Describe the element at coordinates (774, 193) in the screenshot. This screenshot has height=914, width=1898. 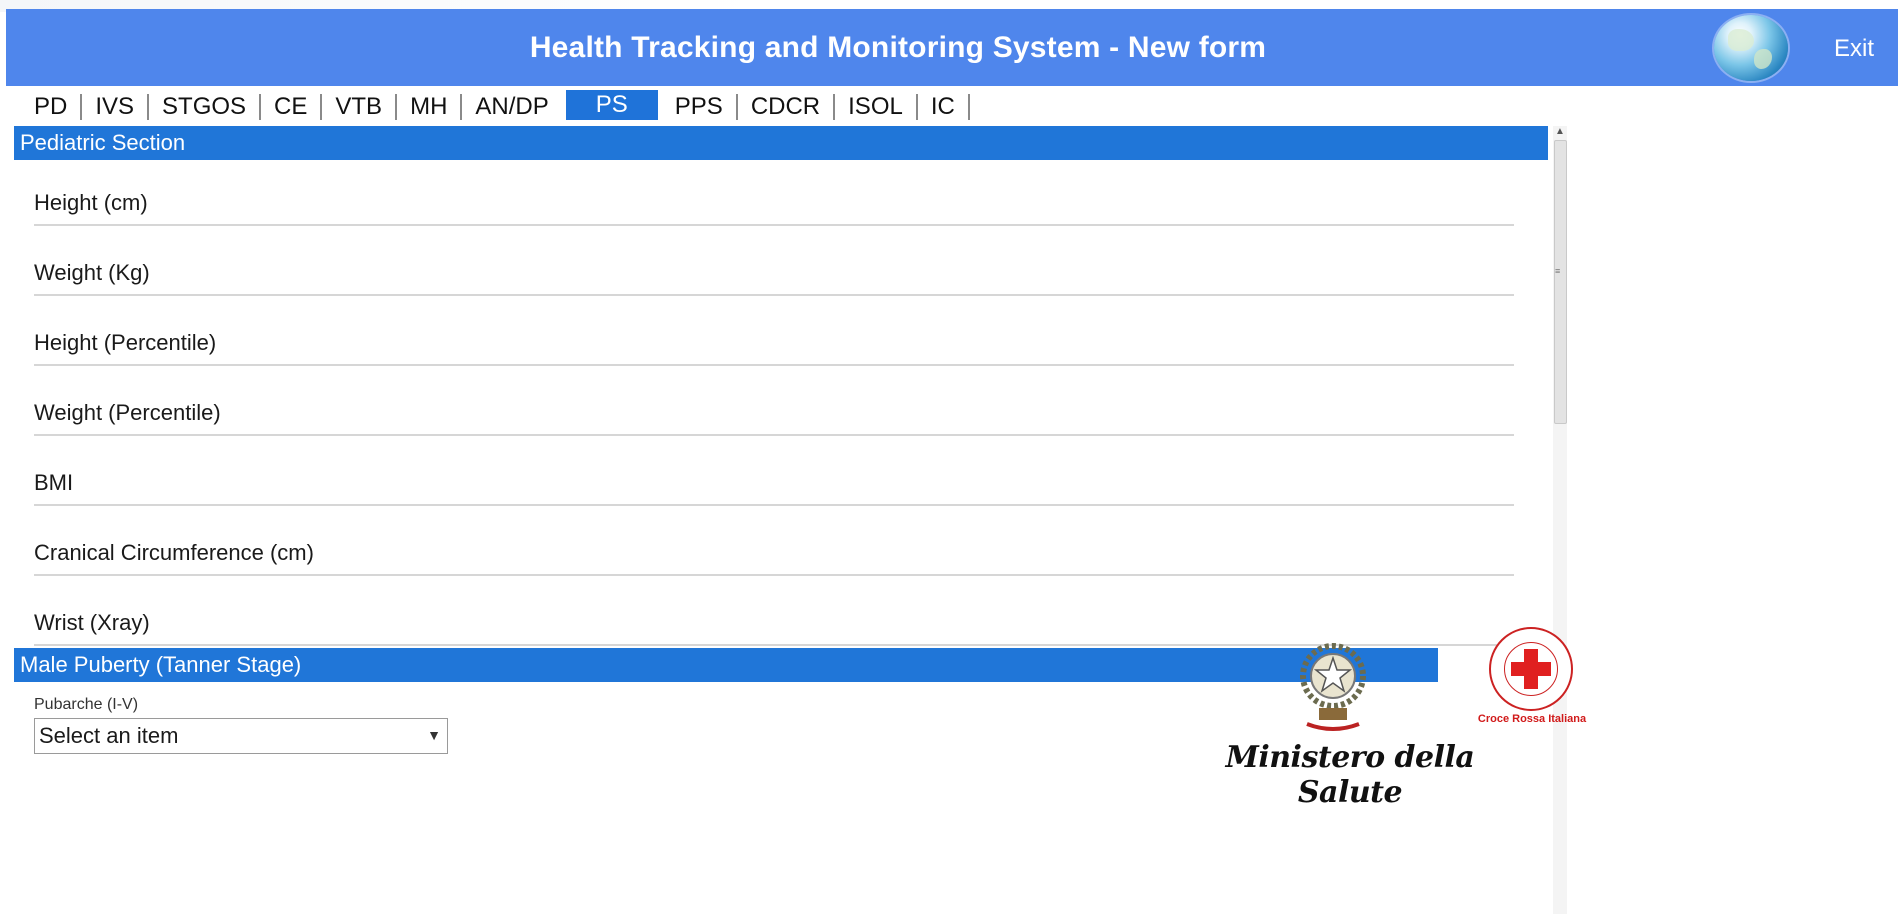
I see `height-cm-field: Height (cm)` at that location.